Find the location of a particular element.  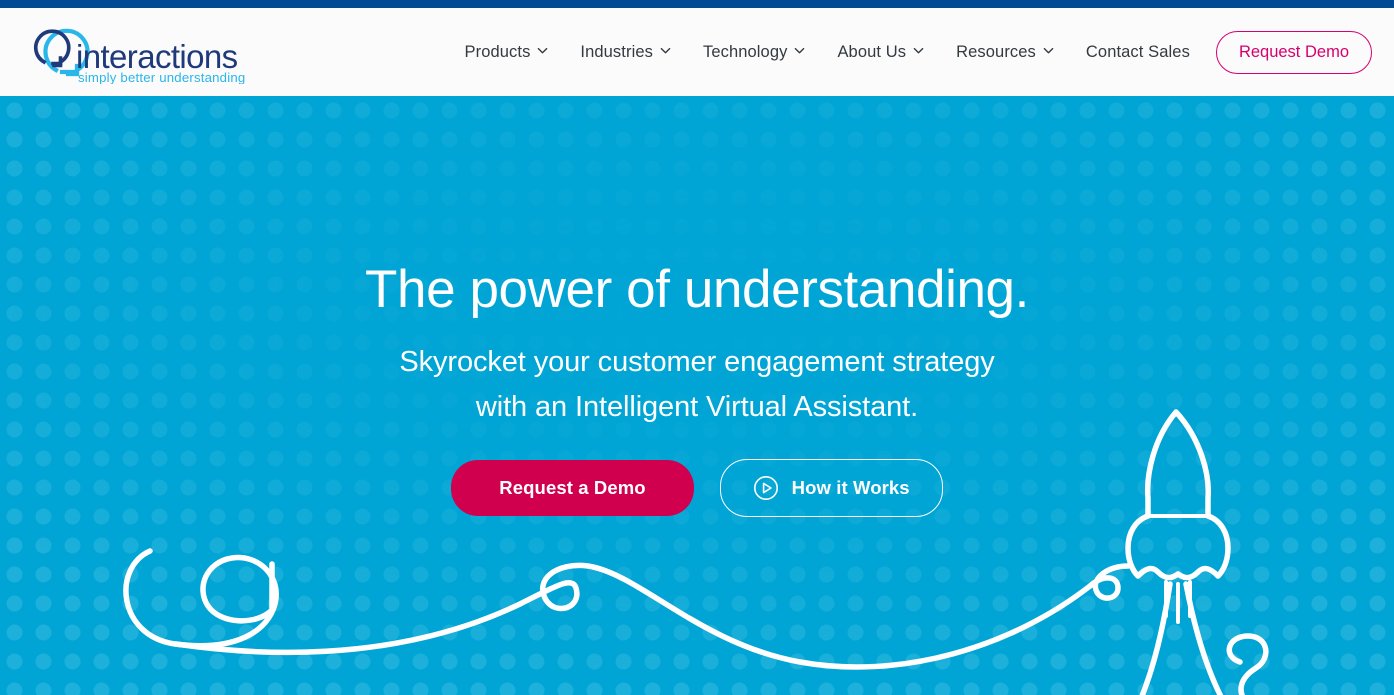

hero-subheadline-line-2: with an Intelligent Virtual Assistant. is located at coordinates (697, 406).